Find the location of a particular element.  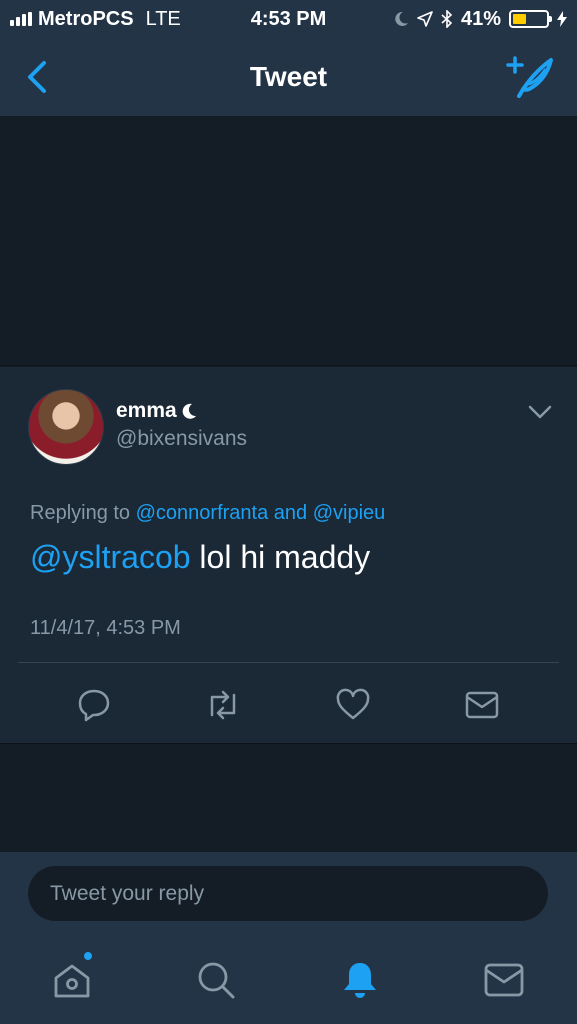

carrier-name: MetroPCS is located at coordinates (86, 18).